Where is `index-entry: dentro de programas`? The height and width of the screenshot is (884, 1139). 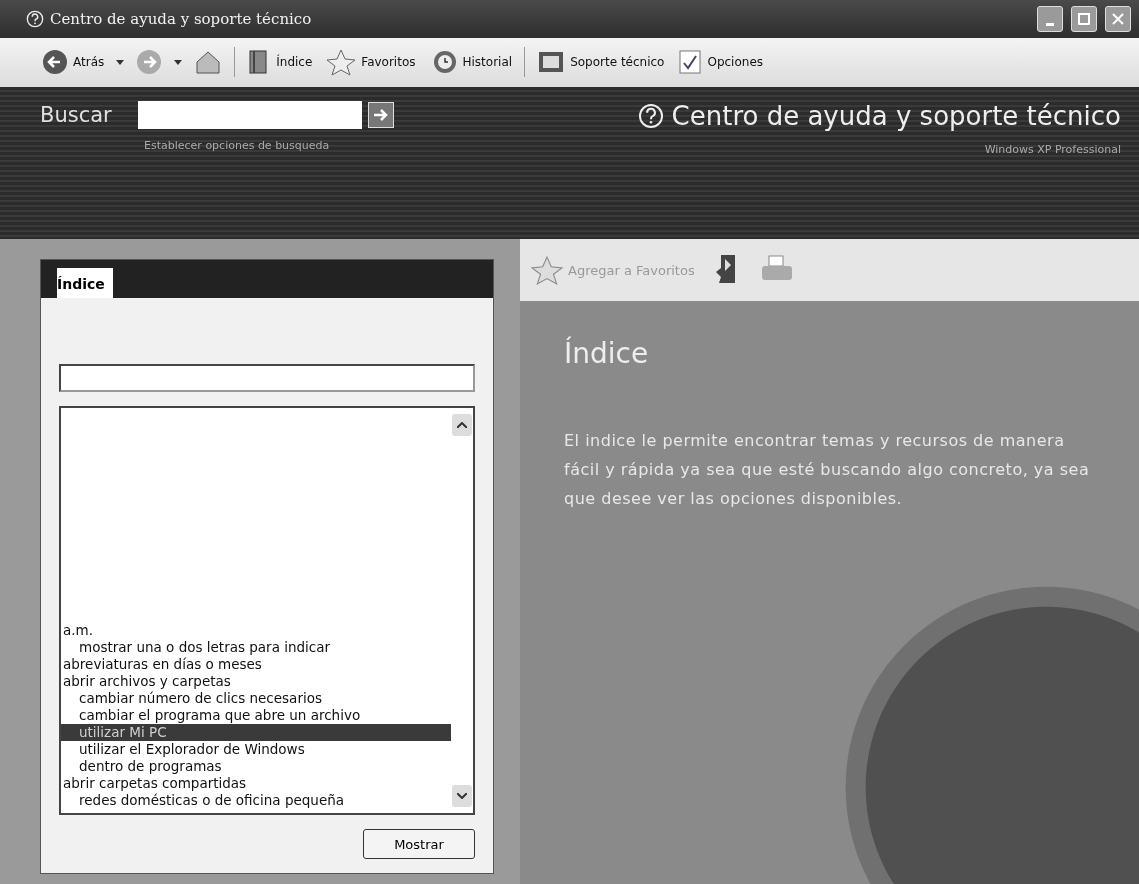 index-entry: dentro de programas is located at coordinates (256, 766).